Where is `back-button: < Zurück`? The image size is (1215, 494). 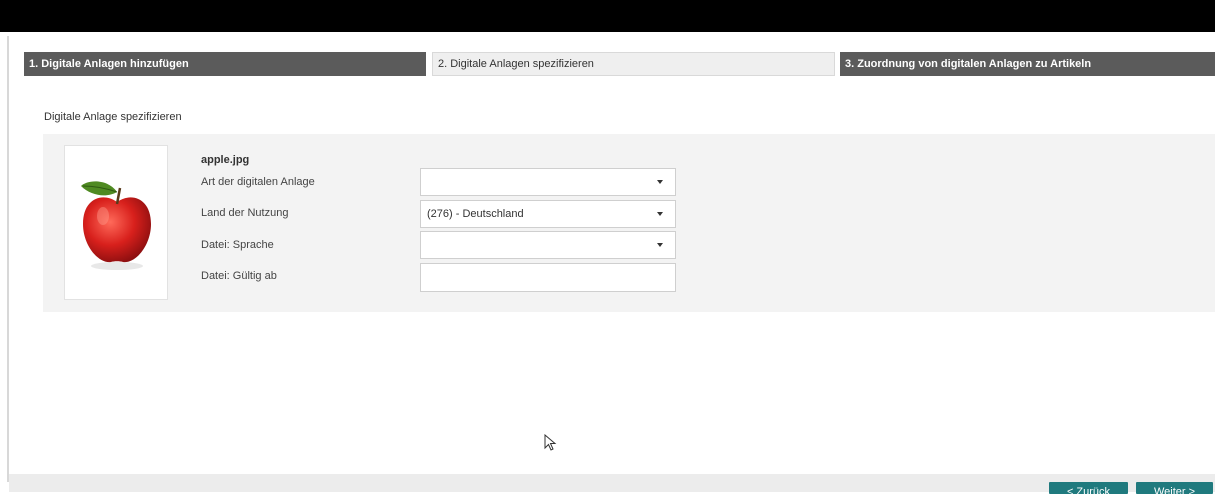 back-button: < Zurück is located at coordinates (1088, 488).